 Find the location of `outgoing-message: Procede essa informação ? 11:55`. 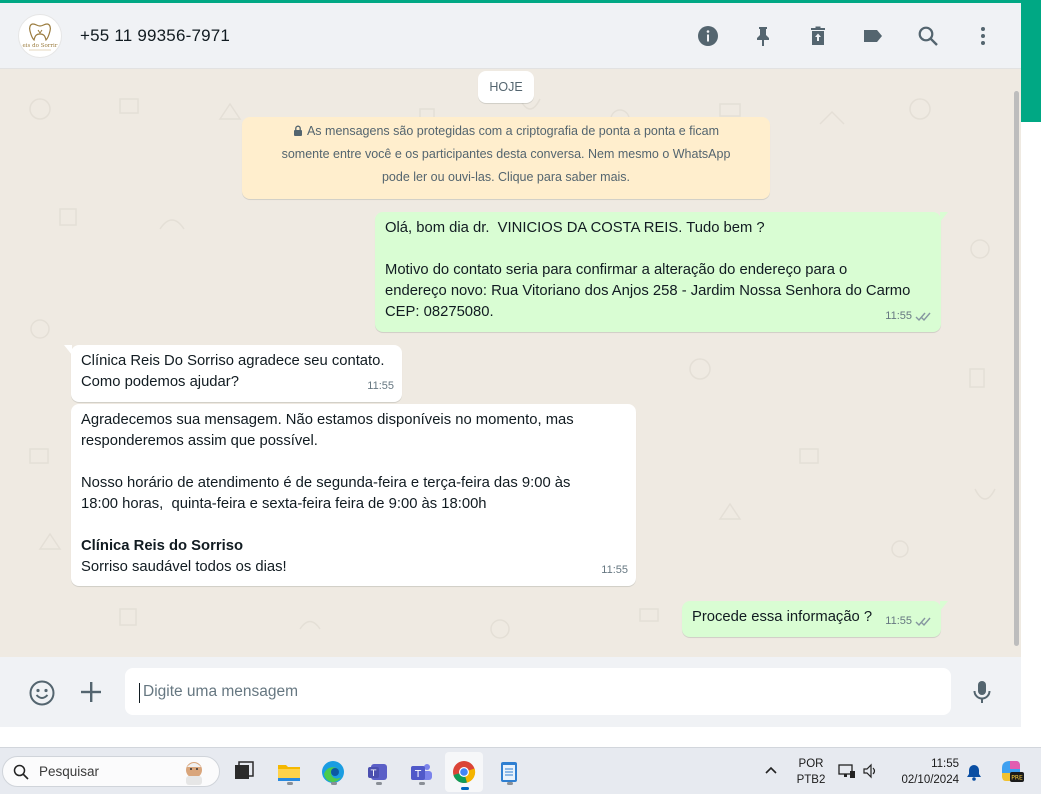

outgoing-message: Procede essa informação ? 11:55 is located at coordinates (815, 619).